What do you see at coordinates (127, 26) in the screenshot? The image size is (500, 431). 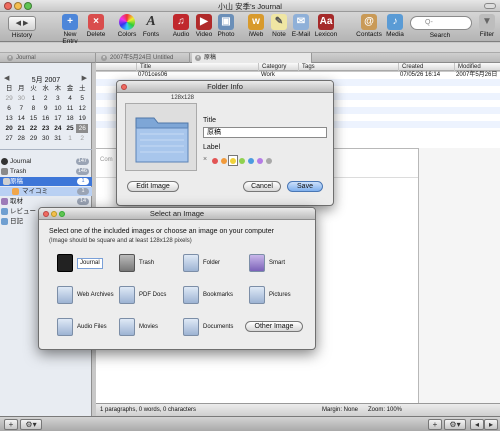 I see `colors-button: Colors` at bounding box center [127, 26].